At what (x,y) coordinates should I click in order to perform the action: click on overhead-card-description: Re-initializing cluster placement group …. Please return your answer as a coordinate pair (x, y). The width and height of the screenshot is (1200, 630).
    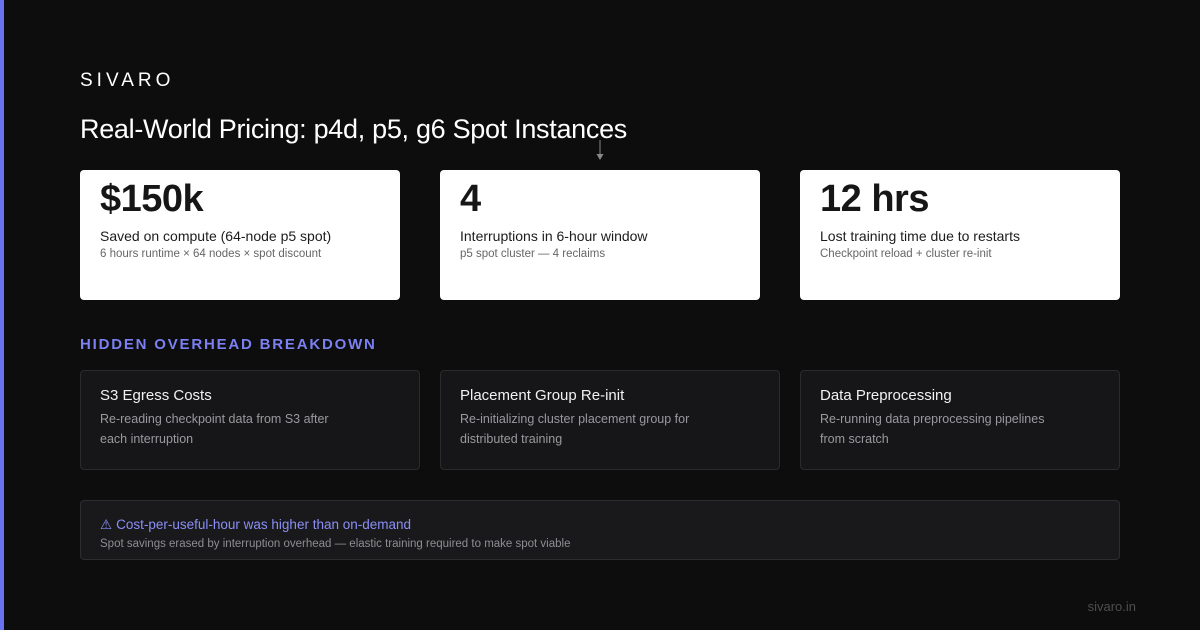
    Looking at the image, I should click on (575, 429).